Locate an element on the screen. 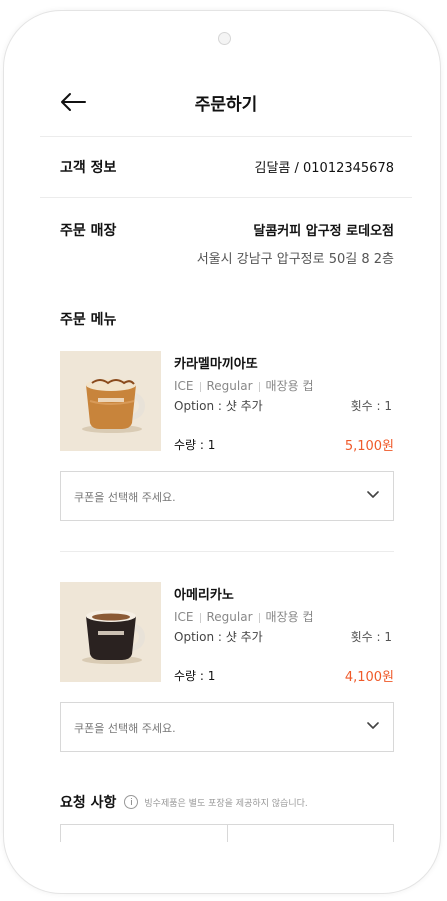 Image resolution: width=447 pixels, height=901 pixels. request-option-right is located at coordinates (310, 833).